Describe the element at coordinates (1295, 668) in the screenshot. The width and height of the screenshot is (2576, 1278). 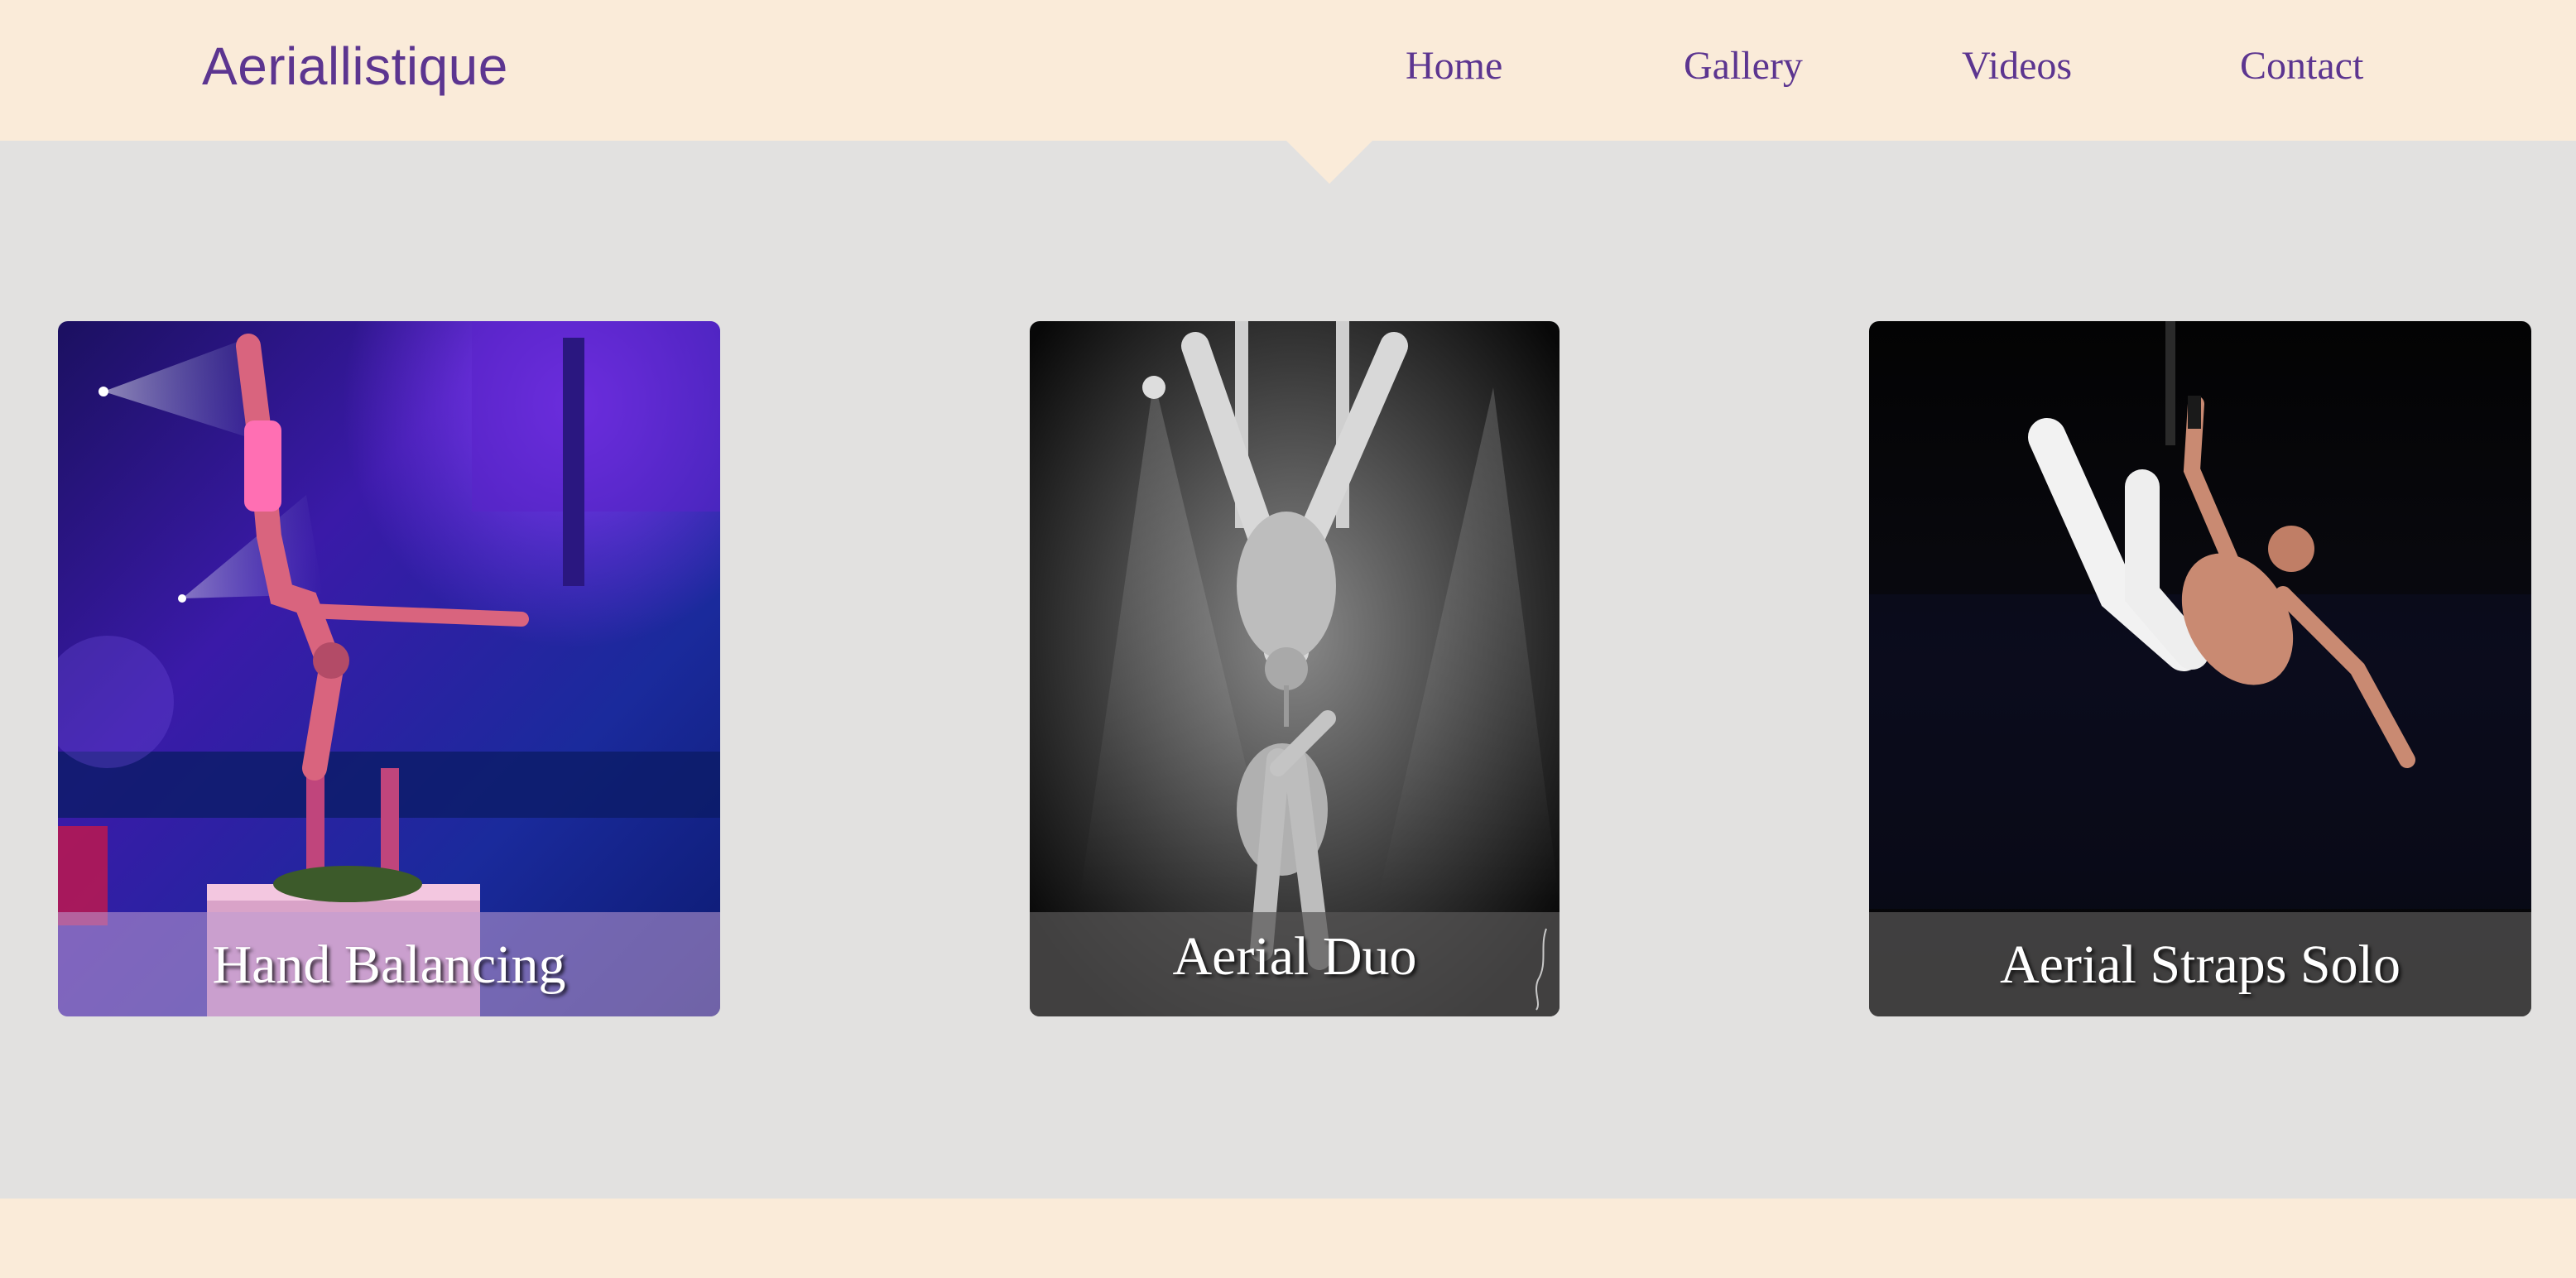
I see `gallery-card-aerial-duo: Aerial Duo` at that location.